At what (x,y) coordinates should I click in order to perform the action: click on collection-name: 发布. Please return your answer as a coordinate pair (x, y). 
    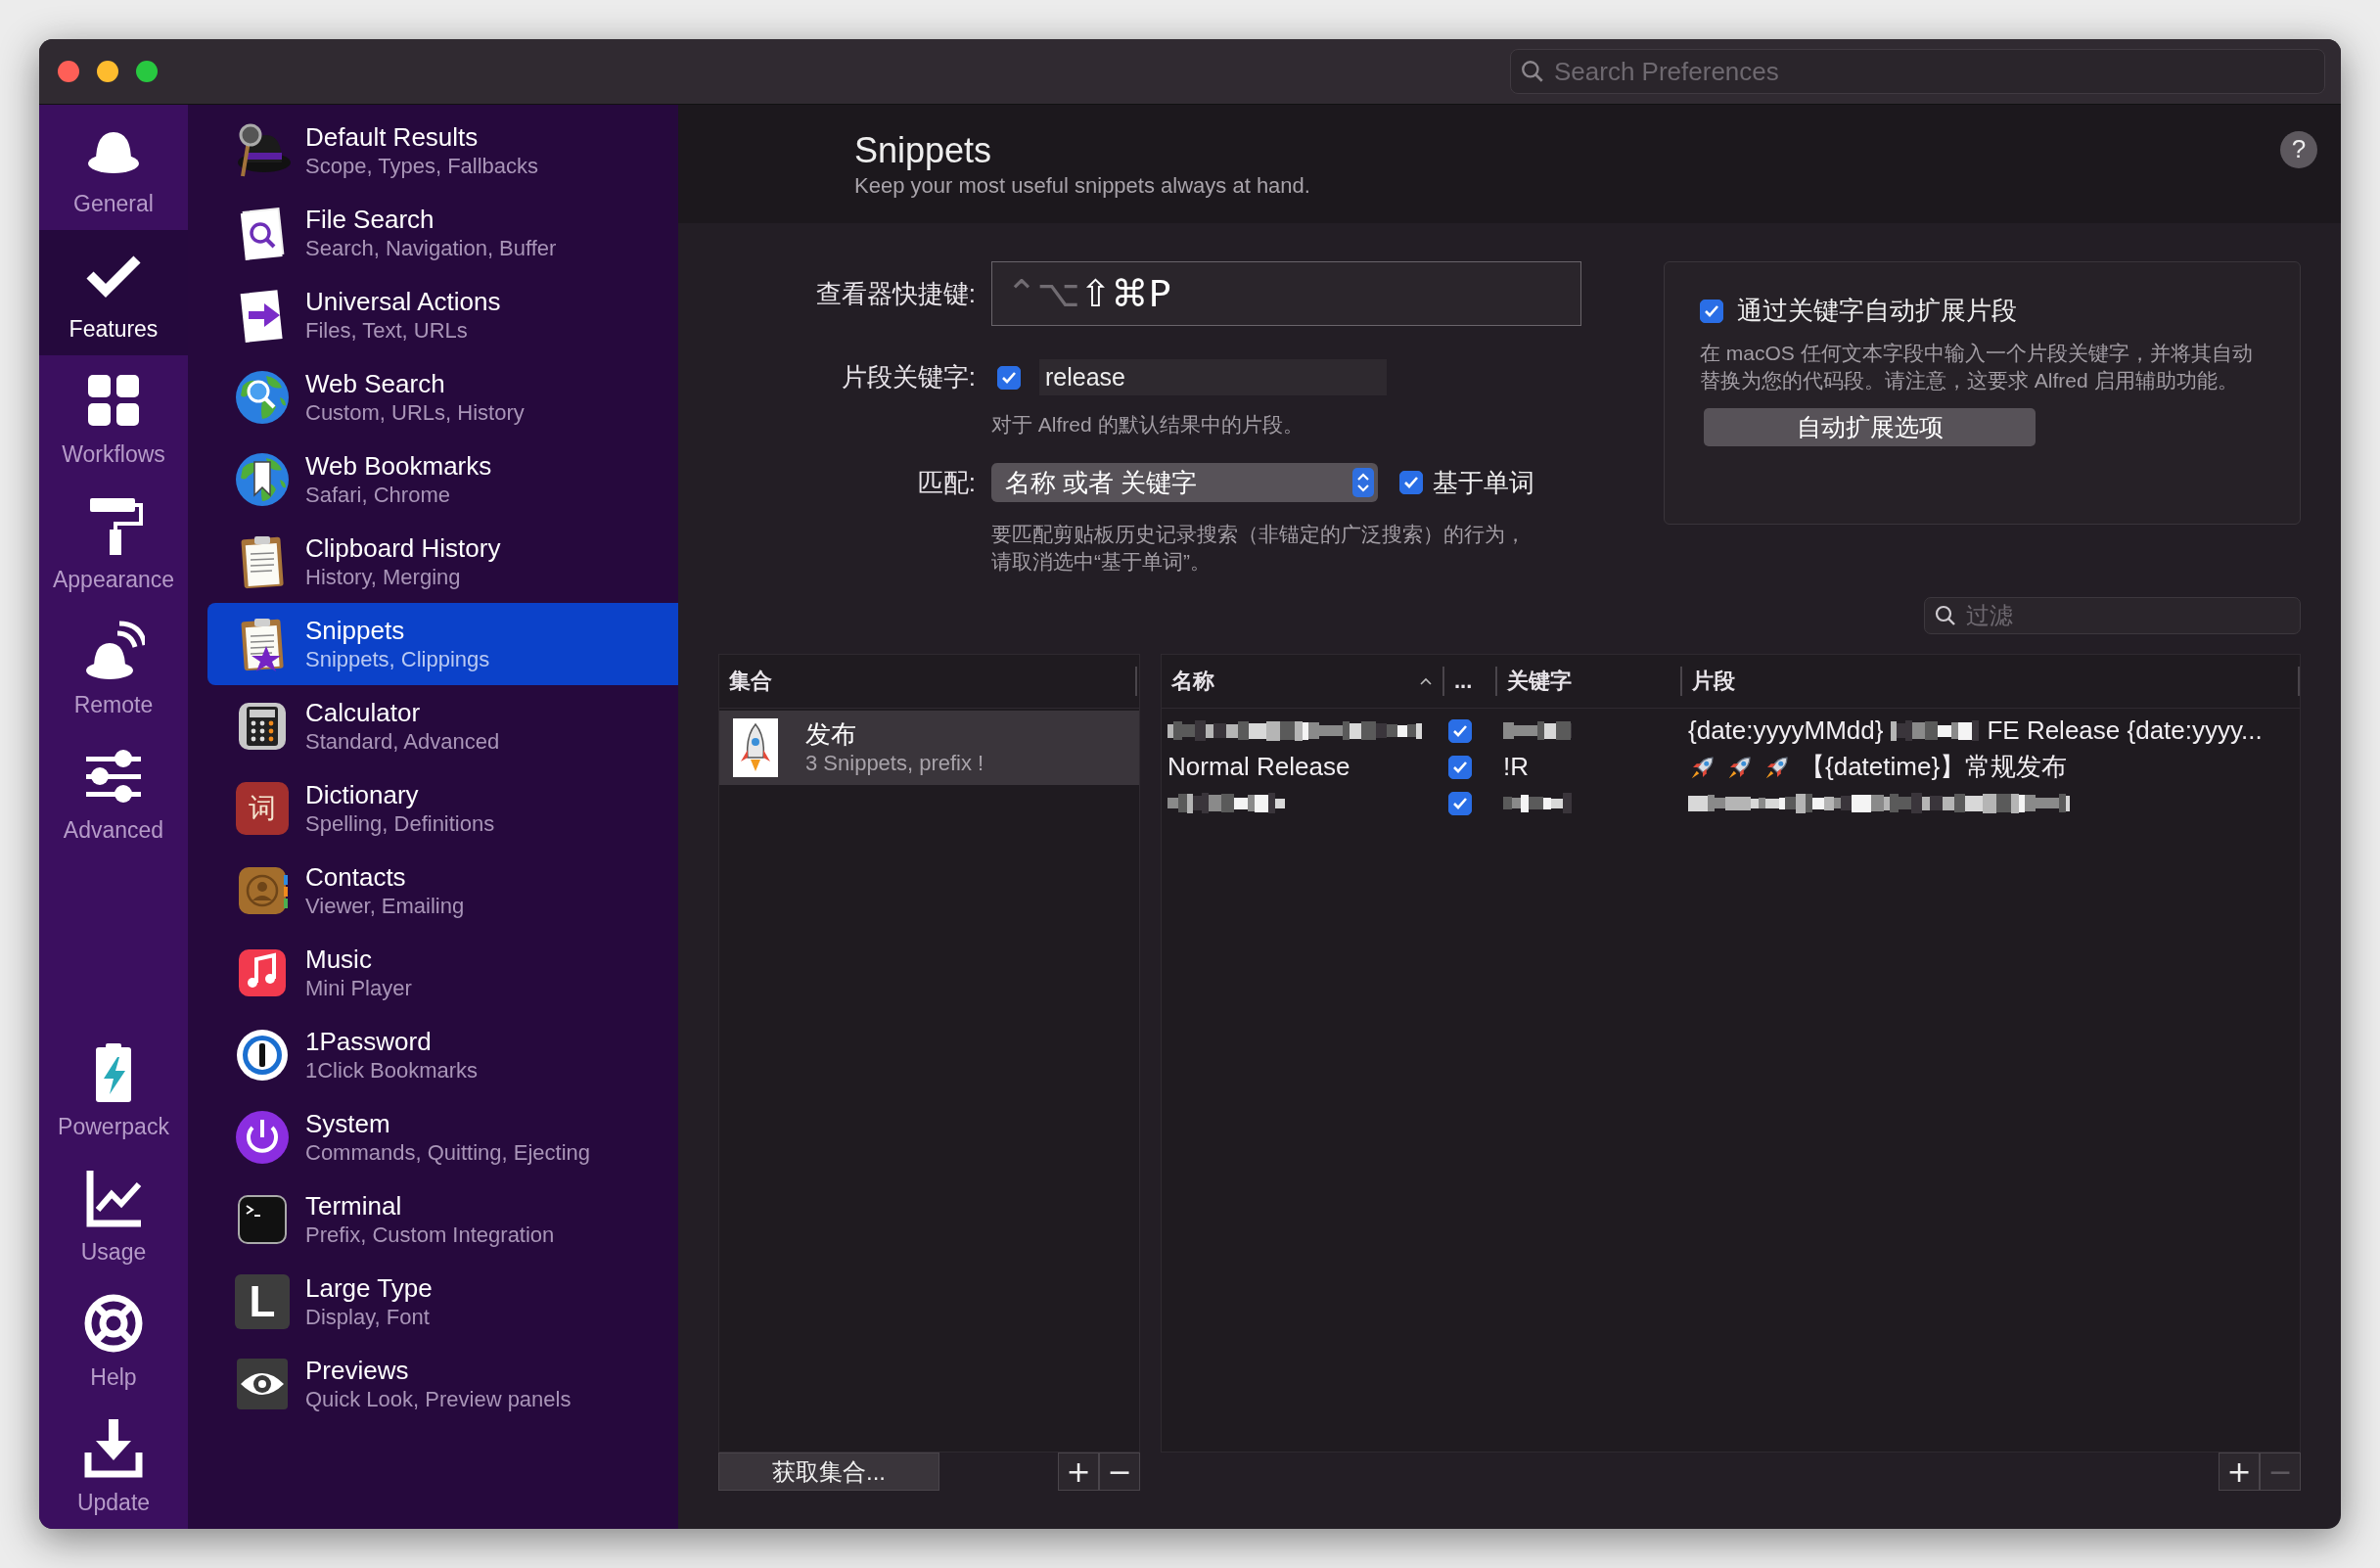
    Looking at the image, I should click on (831, 734).